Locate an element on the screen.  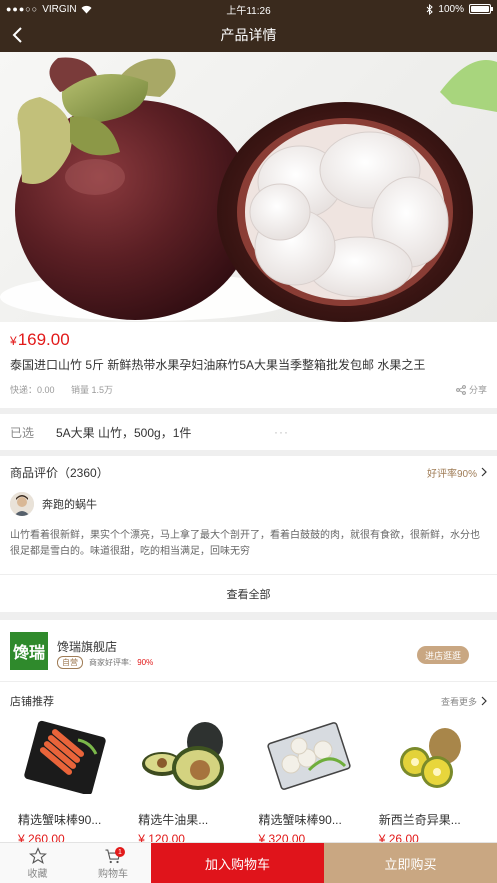
reviewer-avatar is located at coordinates (22, 504).